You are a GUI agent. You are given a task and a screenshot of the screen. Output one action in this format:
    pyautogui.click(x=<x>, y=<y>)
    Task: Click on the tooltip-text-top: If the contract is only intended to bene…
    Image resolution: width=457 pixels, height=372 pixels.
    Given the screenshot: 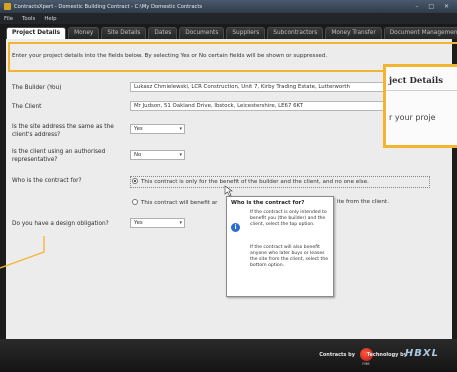 What is the action you would take?
    pyautogui.click(x=288, y=218)
    